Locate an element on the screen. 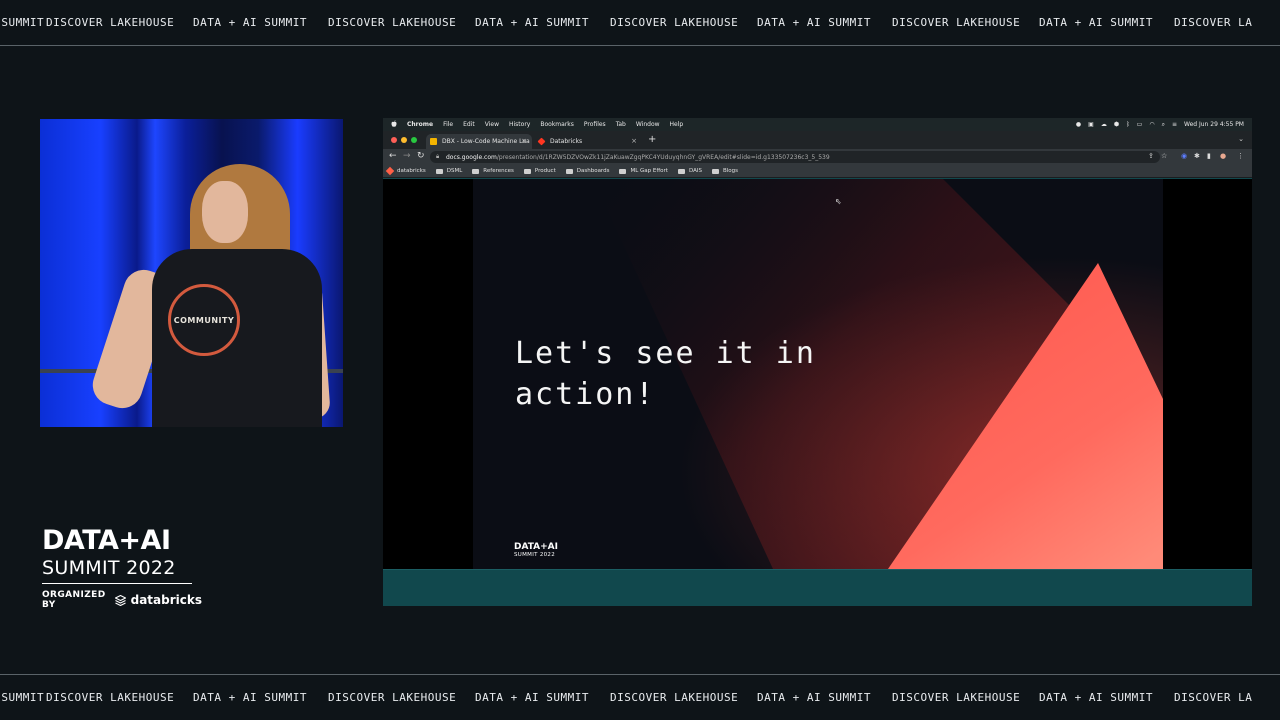  databricks-favicon-icon is located at coordinates (541, 141).